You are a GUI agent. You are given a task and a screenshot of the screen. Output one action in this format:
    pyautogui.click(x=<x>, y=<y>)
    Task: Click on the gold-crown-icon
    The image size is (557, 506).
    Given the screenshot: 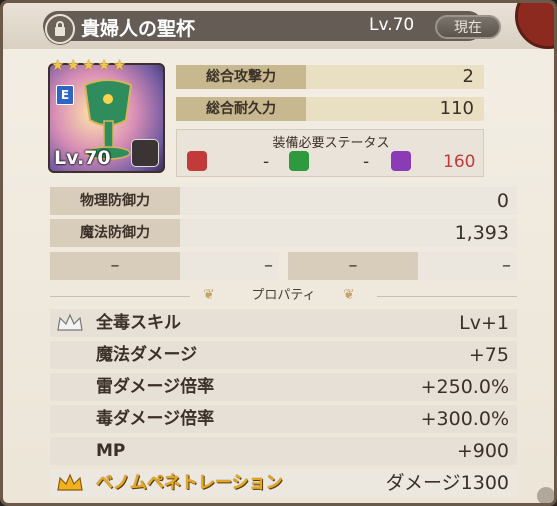 What is the action you would take?
    pyautogui.click(x=70, y=482)
    